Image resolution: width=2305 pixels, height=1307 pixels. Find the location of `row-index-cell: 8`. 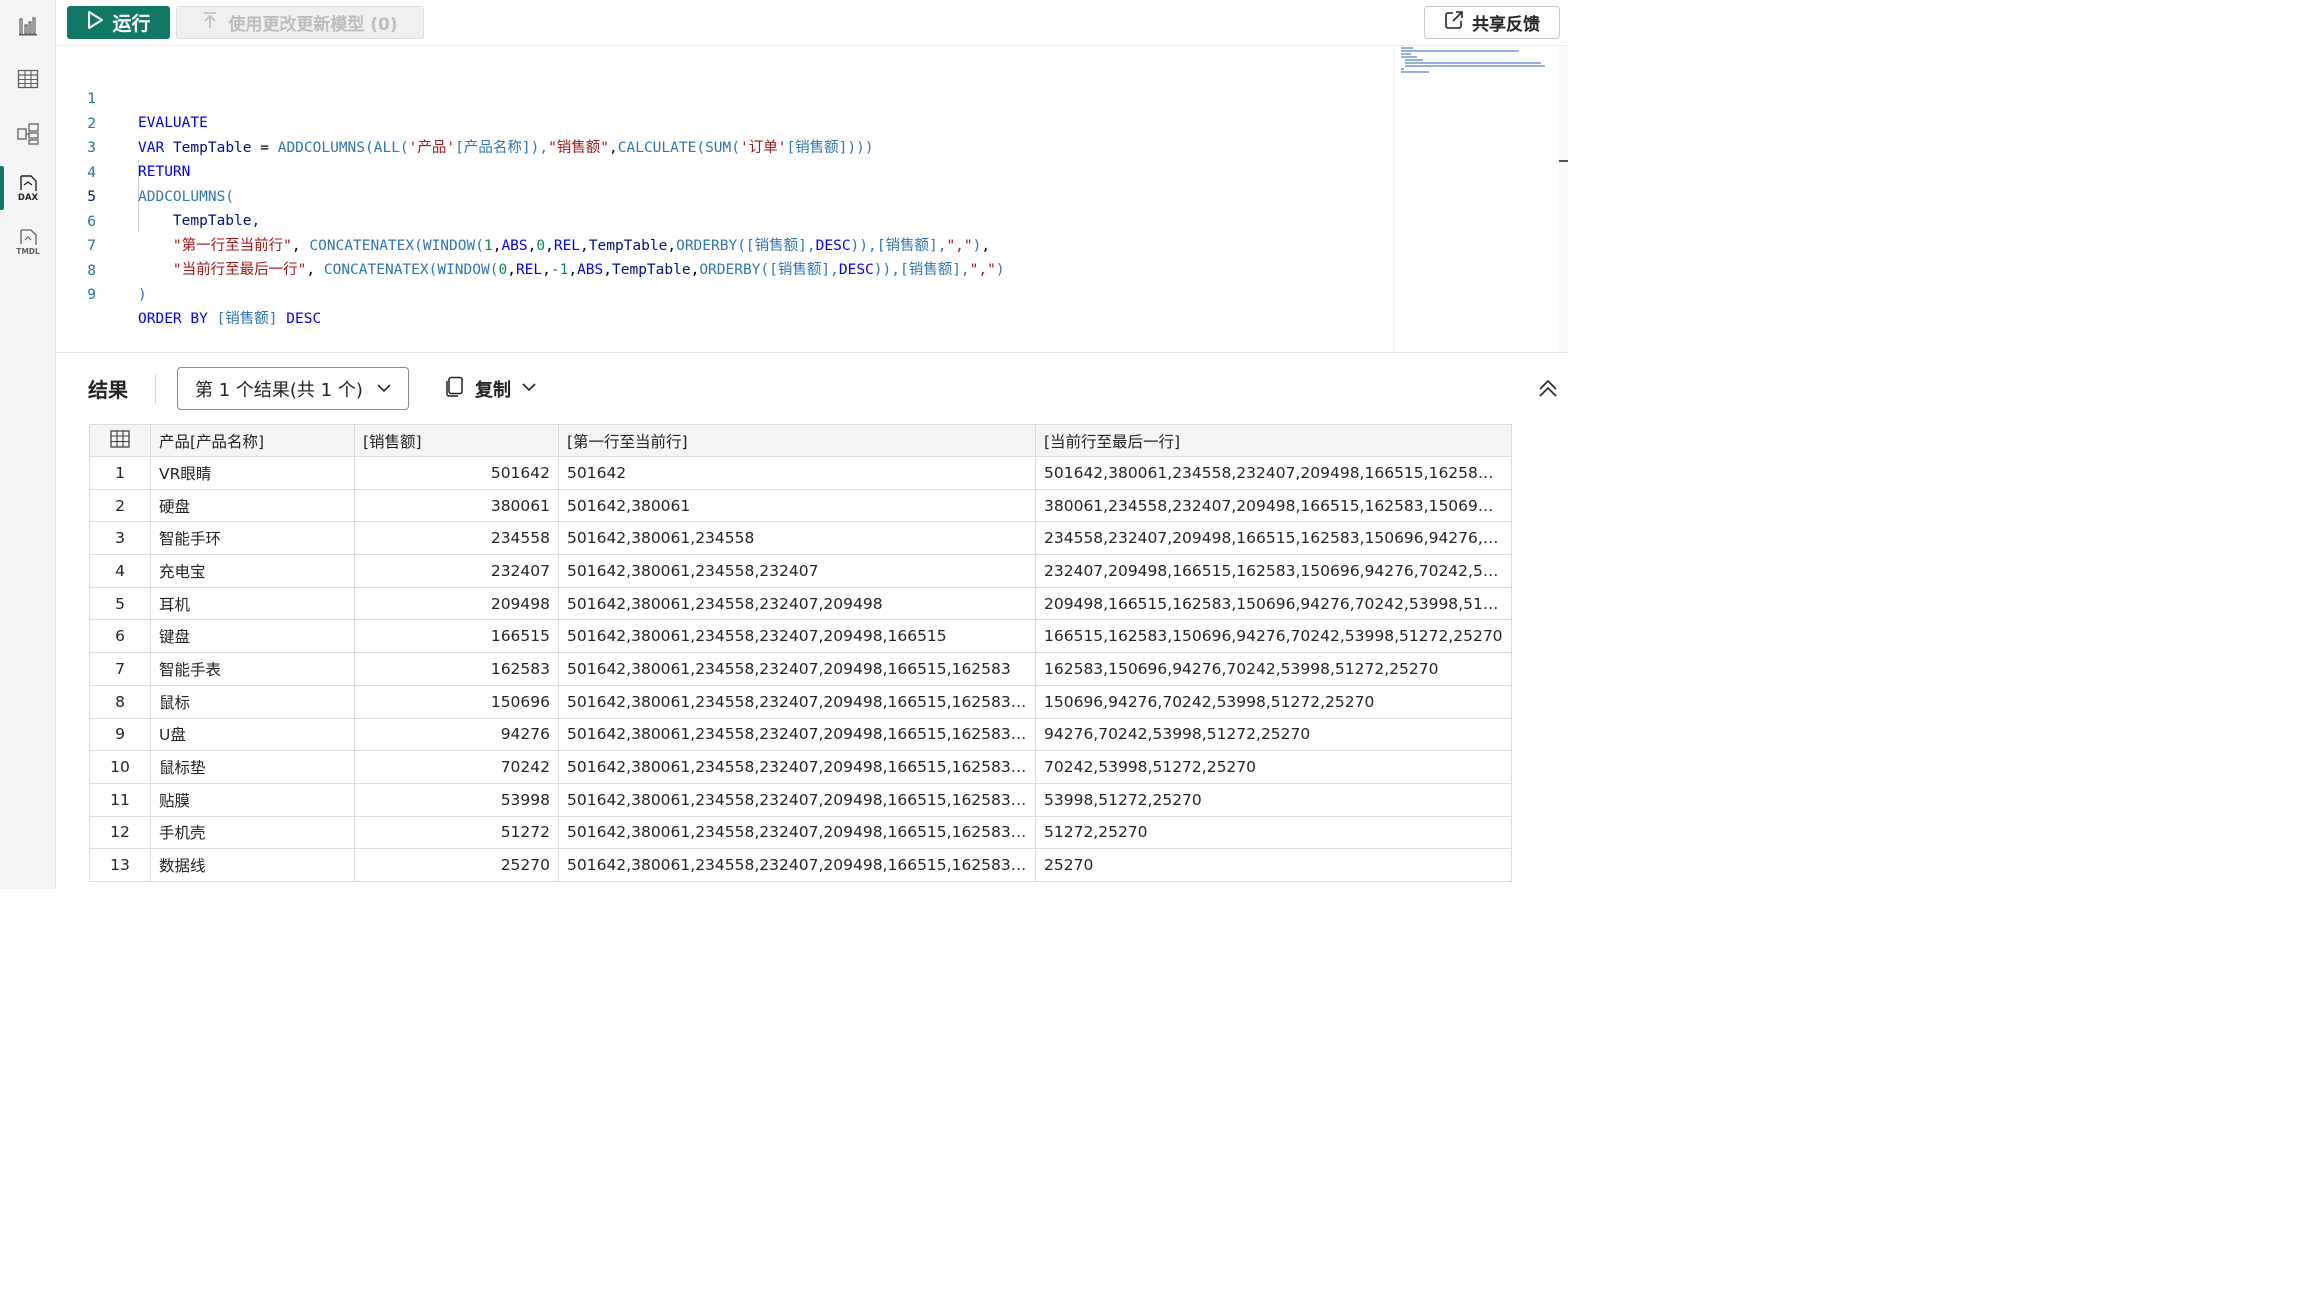

row-index-cell: 8 is located at coordinates (120, 701).